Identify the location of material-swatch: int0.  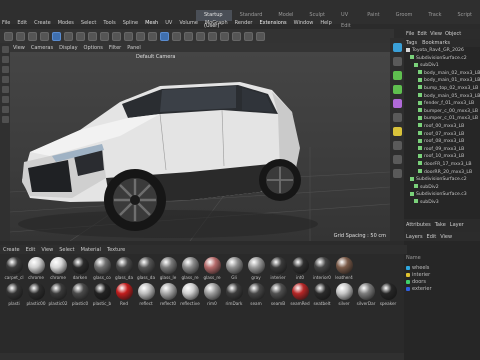
(300, 268).